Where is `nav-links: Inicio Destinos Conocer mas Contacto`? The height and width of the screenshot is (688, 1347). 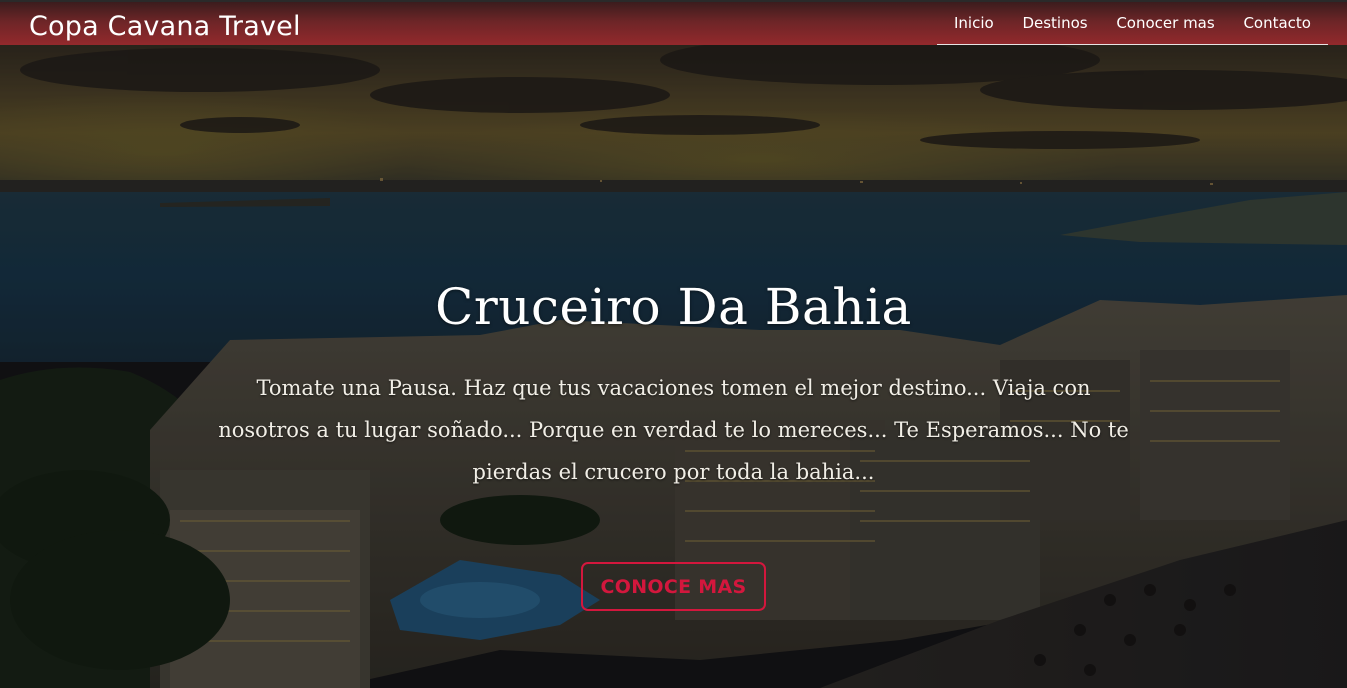
nav-links: Inicio Destinos Conocer mas Contacto is located at coordinates (1132, 23).